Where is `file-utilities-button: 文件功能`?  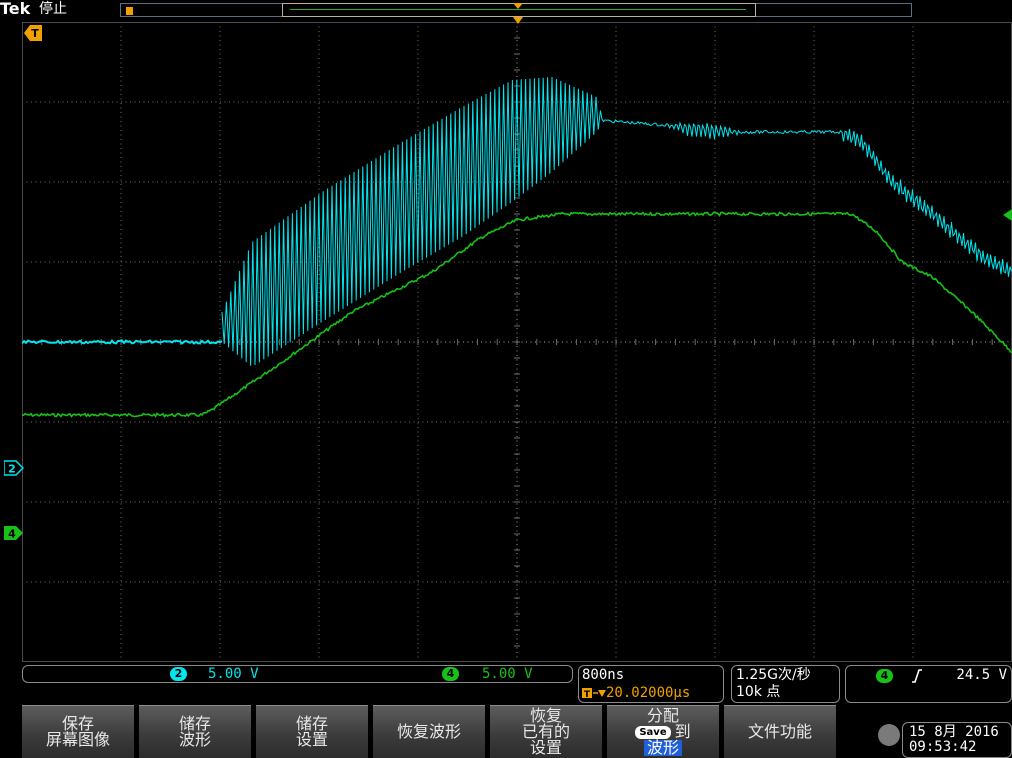
file-utilities-button: 文件功能 is located at coordinates (780, 731).